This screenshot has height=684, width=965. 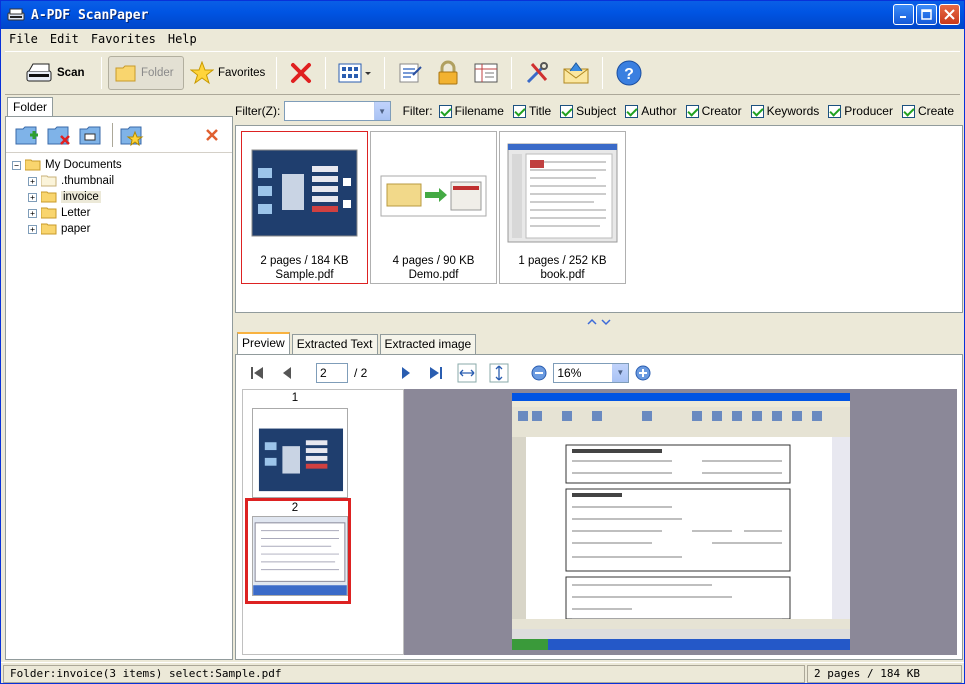 I want to click on file-info: 2 pages / 184 KB, so click(x=304, y=261).